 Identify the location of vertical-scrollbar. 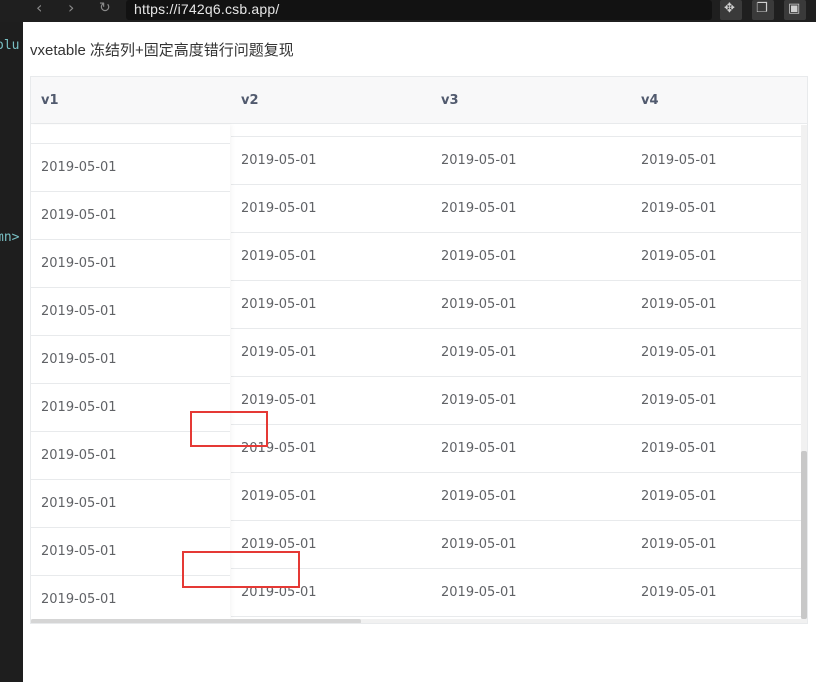
(804, 372).